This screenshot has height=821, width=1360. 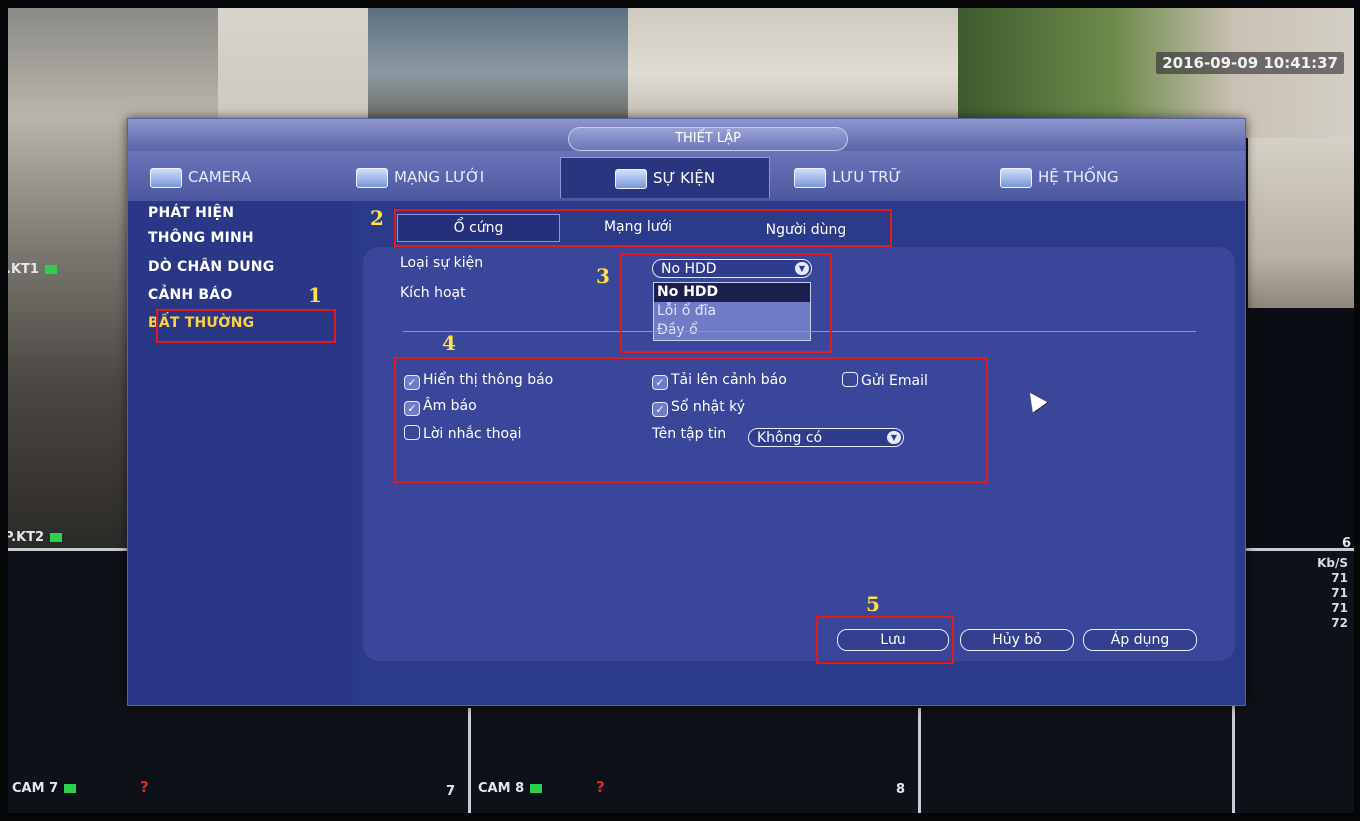 What do you see at coordinates (211, 267) in the screenshot?
I see `sidebar-item-face-detect: DÒ CHÂN DUNG` at bounding box center [211, 267].